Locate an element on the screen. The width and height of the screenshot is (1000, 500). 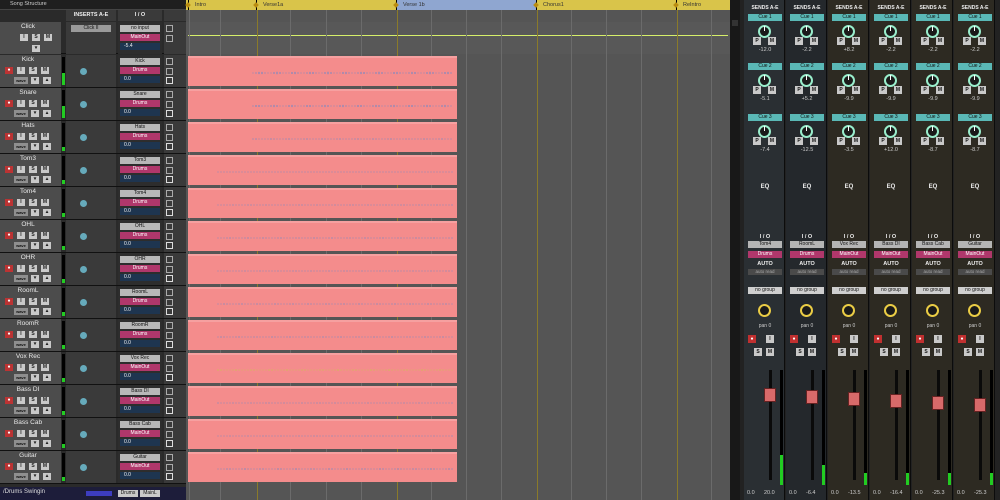
track-name: Vox Rec is located at coordinates (28, 356).